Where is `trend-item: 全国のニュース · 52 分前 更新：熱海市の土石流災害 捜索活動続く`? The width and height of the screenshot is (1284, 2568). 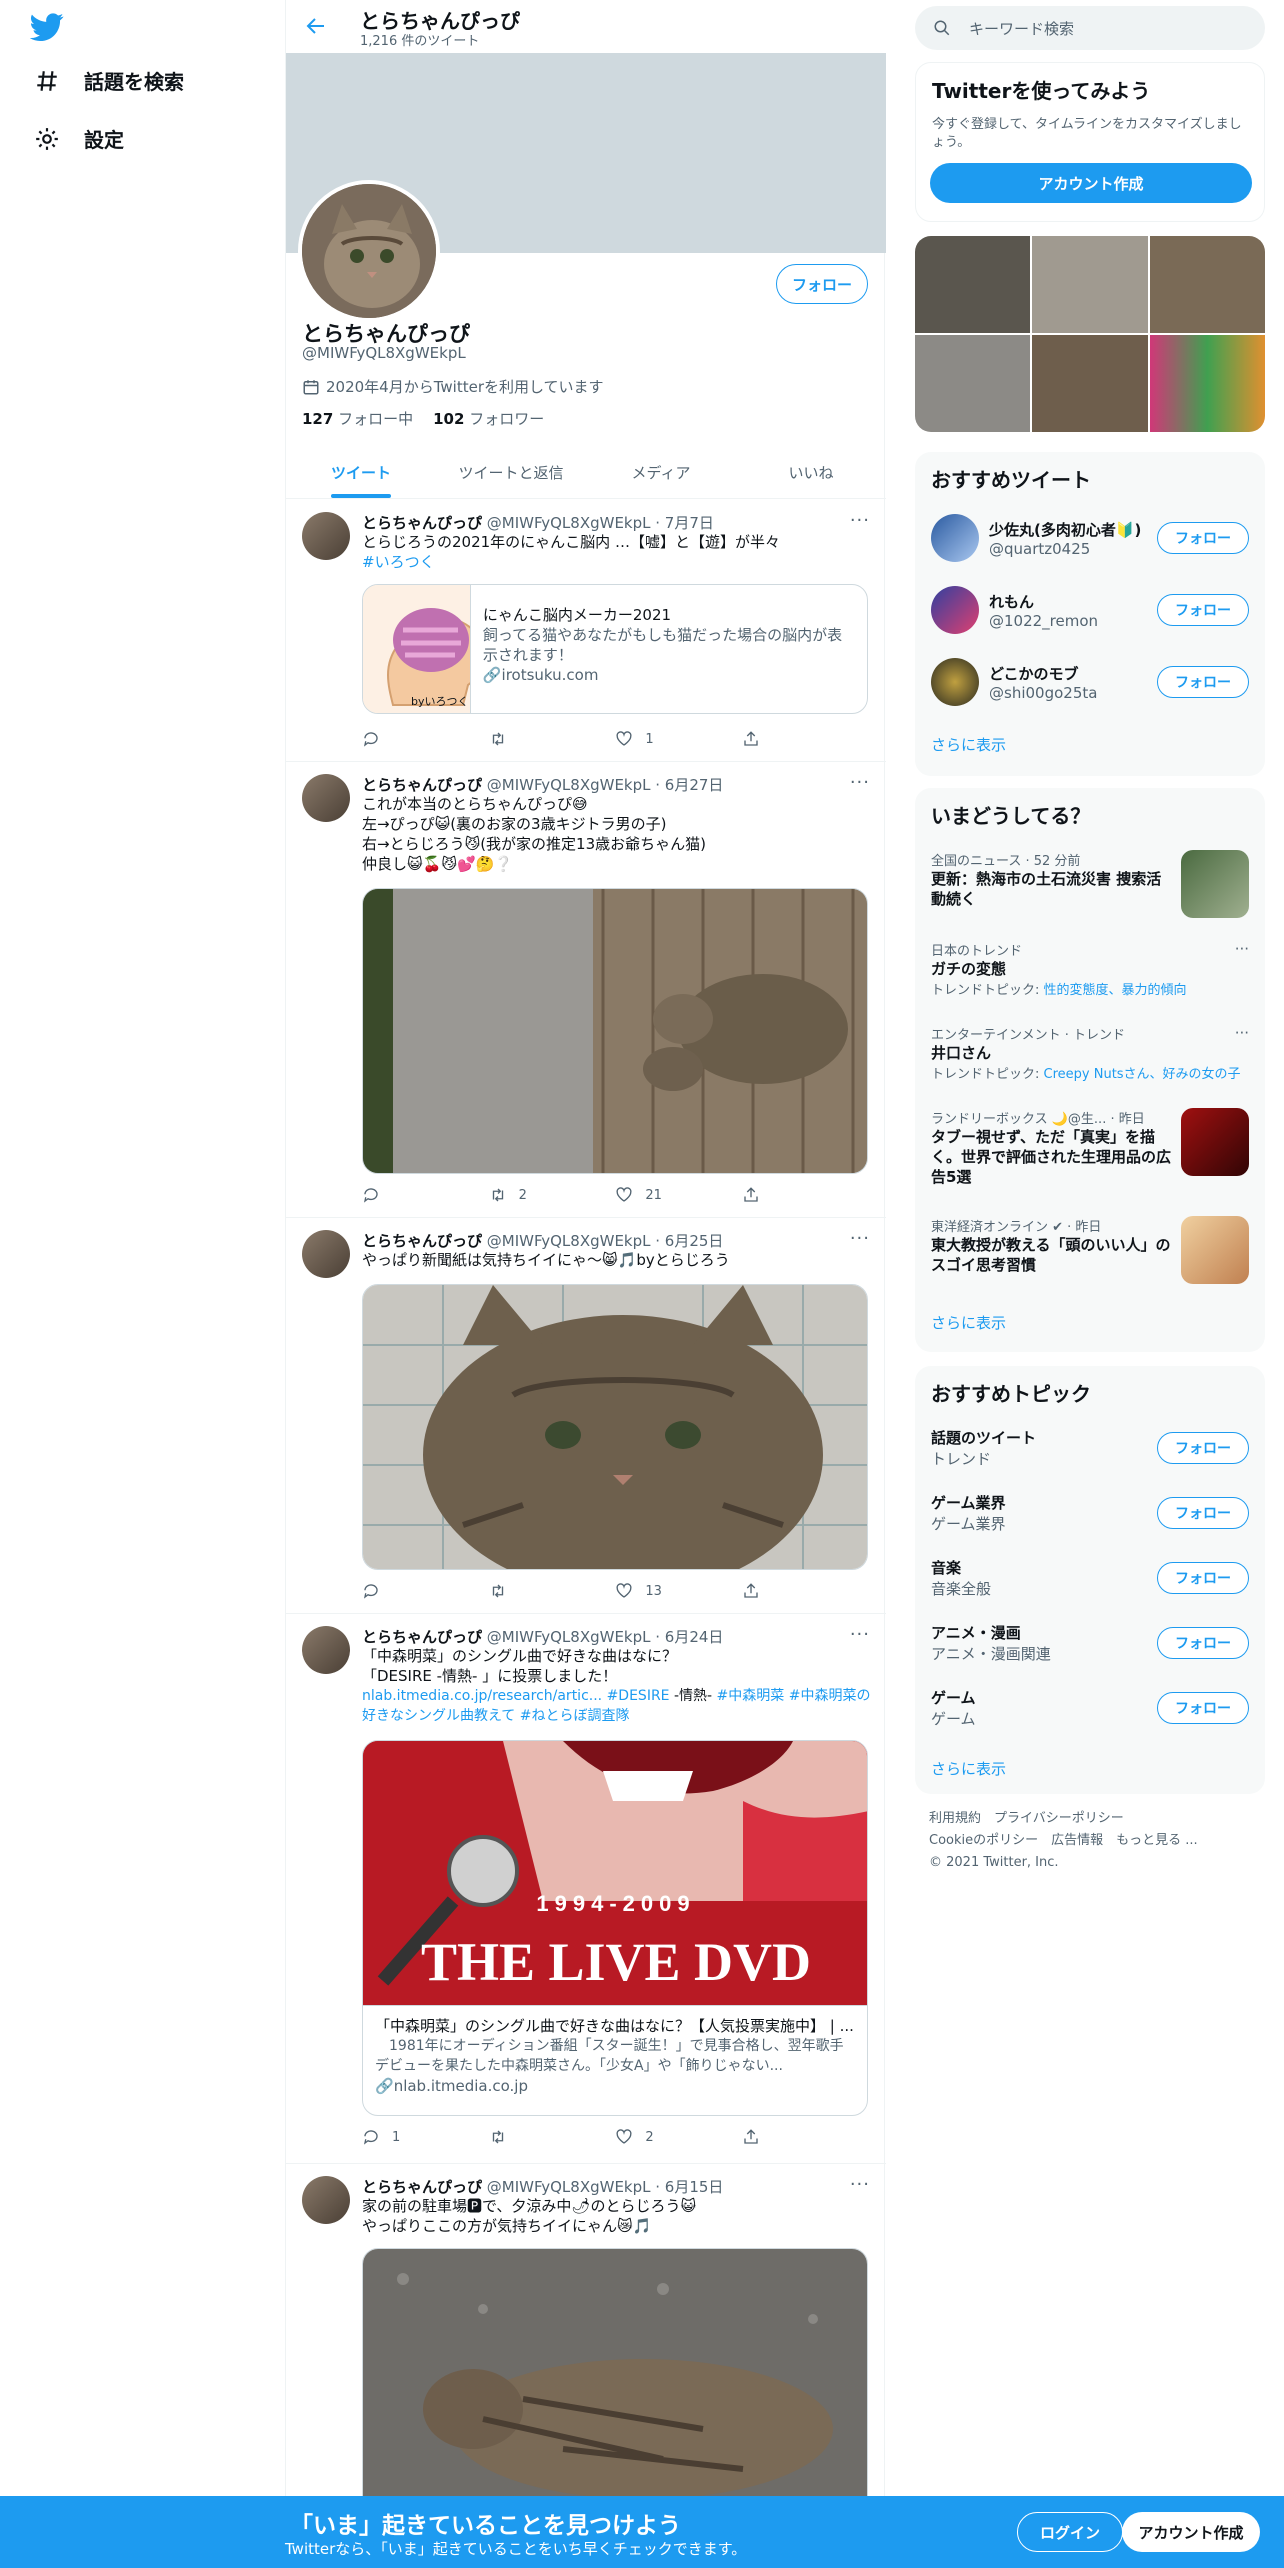
trend-item: 全国のニュース · 52 分前 更新：熱海市の土石流災害 捜索活動続く is located at coordinates (1090, 886).